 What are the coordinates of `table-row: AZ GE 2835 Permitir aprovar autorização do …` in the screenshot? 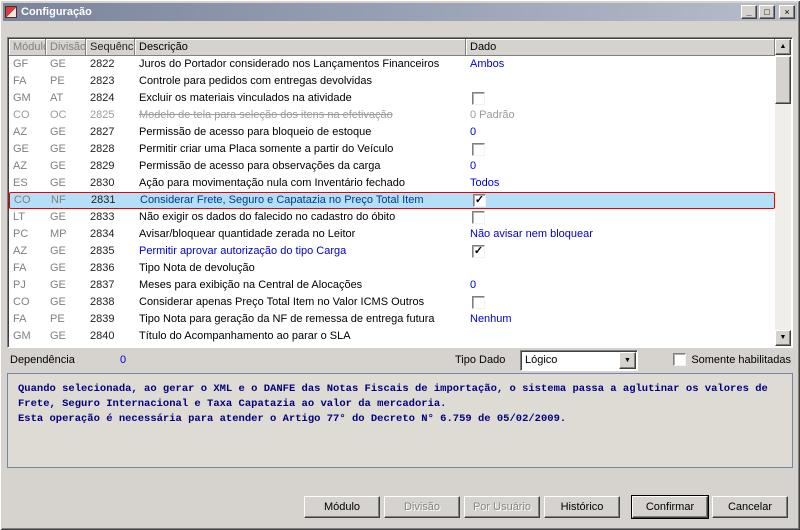 It's located at (392, 251).